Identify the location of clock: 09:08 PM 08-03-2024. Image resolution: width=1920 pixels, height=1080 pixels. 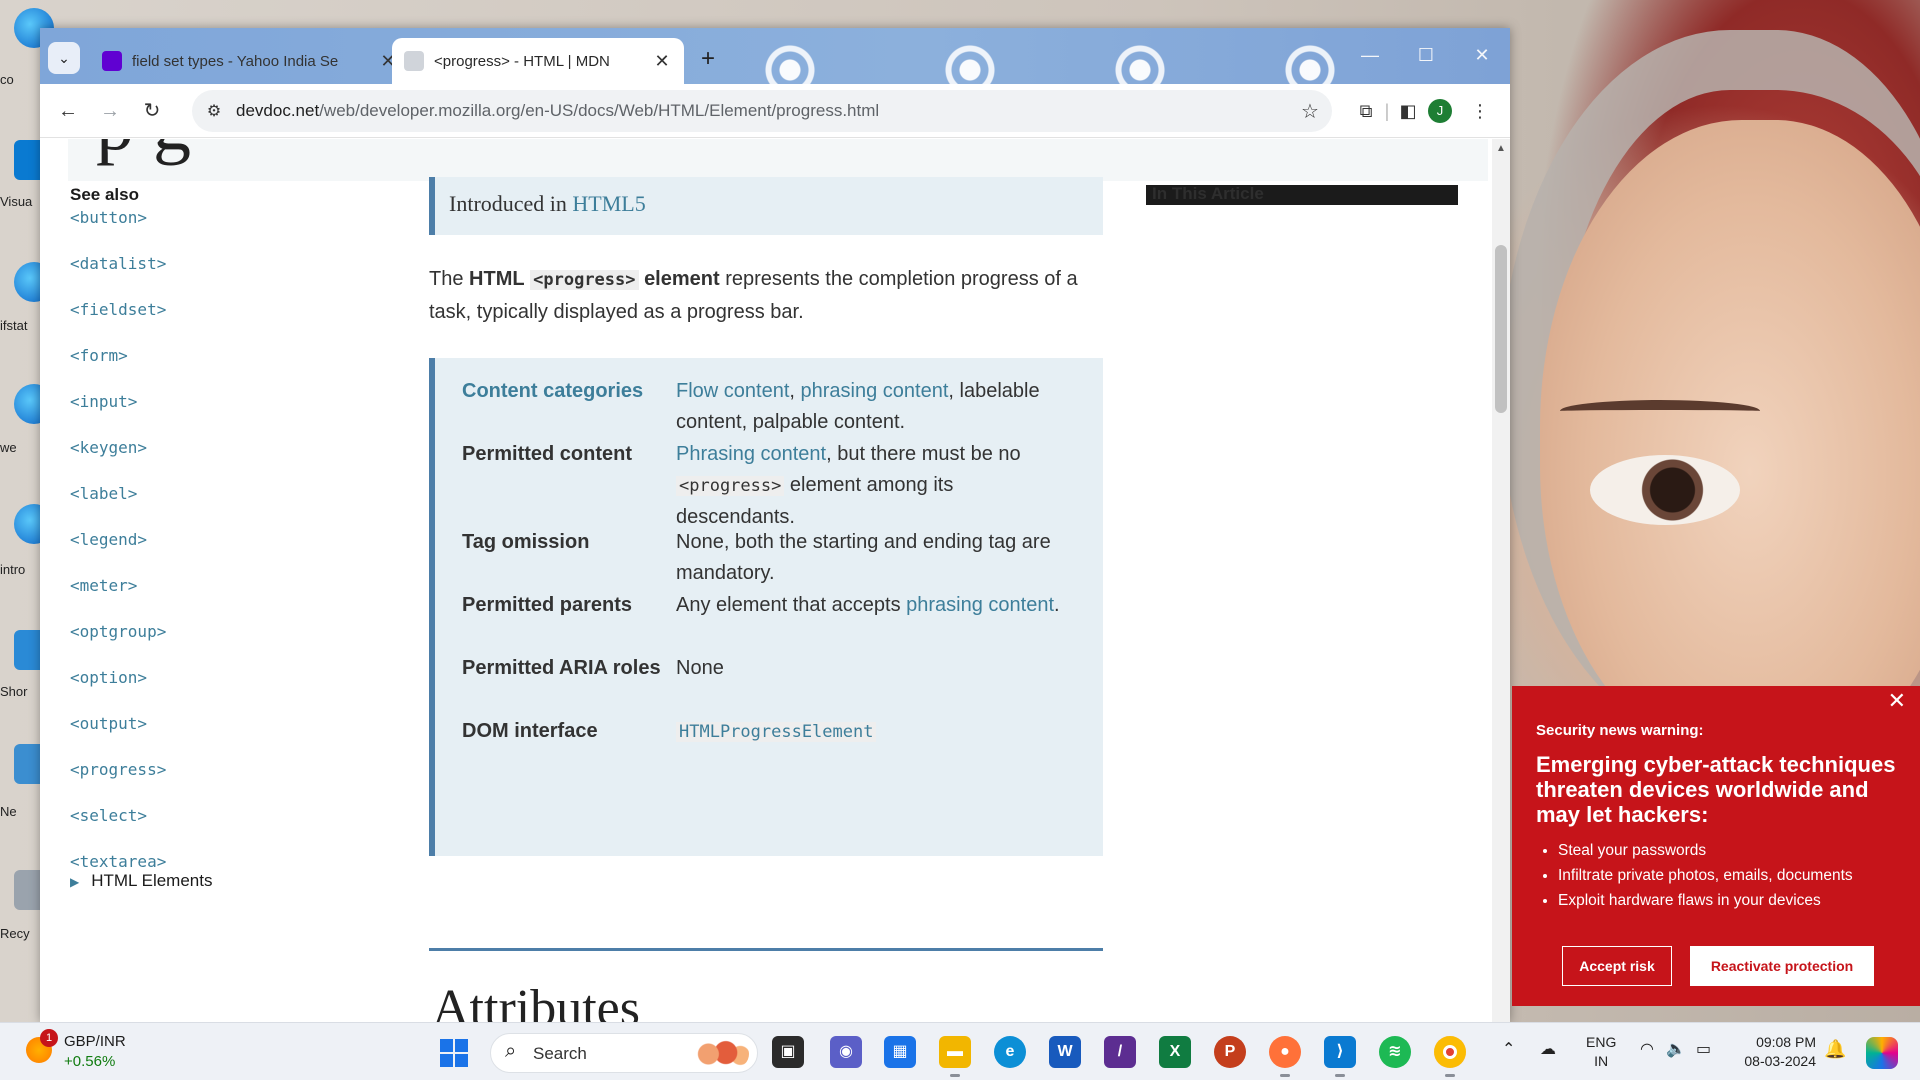
(1778, 1052).